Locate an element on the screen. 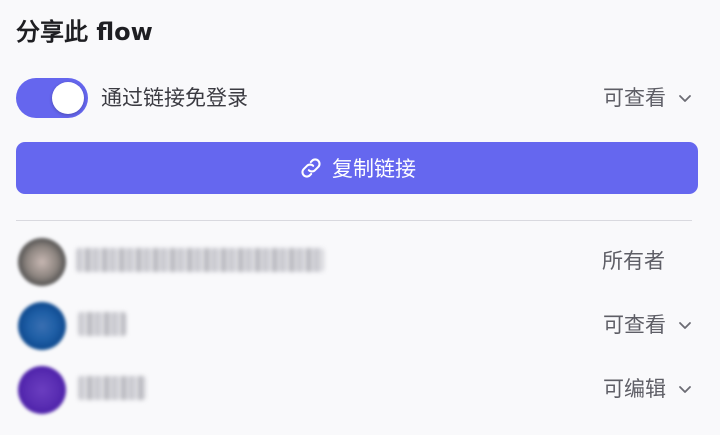 Image resolution: width=720 pixels, height=435 pixels. link-sharing-toggle is located at coordinates (52, 98).